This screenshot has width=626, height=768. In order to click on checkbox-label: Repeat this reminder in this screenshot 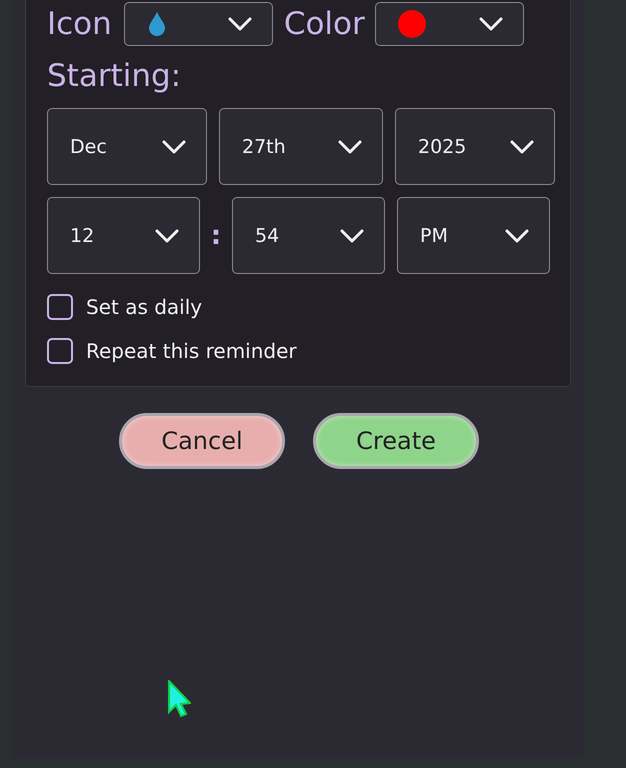, I will do `click(191, 351)`.